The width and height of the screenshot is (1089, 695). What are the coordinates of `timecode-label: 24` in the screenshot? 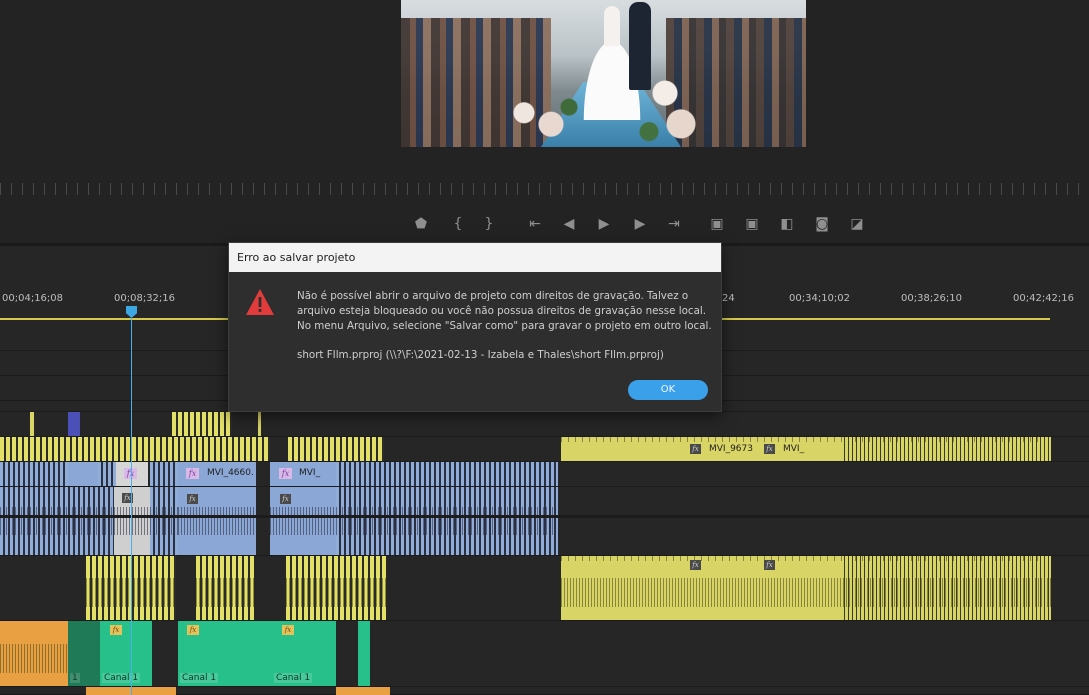 It's located at (728, 298).